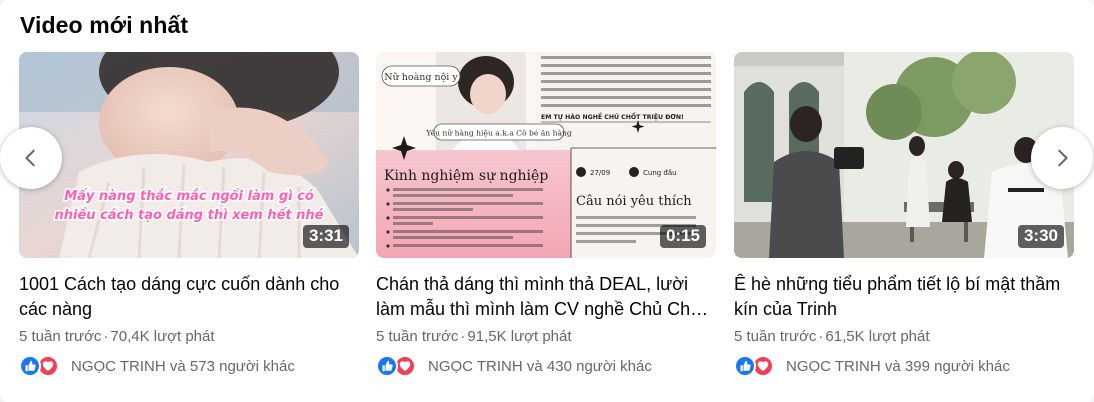 Image resolution: width=1094 pixels, height=402 pixels. I want to click on svg-text:nhiều cách tạo dáng thì xem hế: nhiều cách tạo dáng thì xem hết nhé, so click(188, 215).